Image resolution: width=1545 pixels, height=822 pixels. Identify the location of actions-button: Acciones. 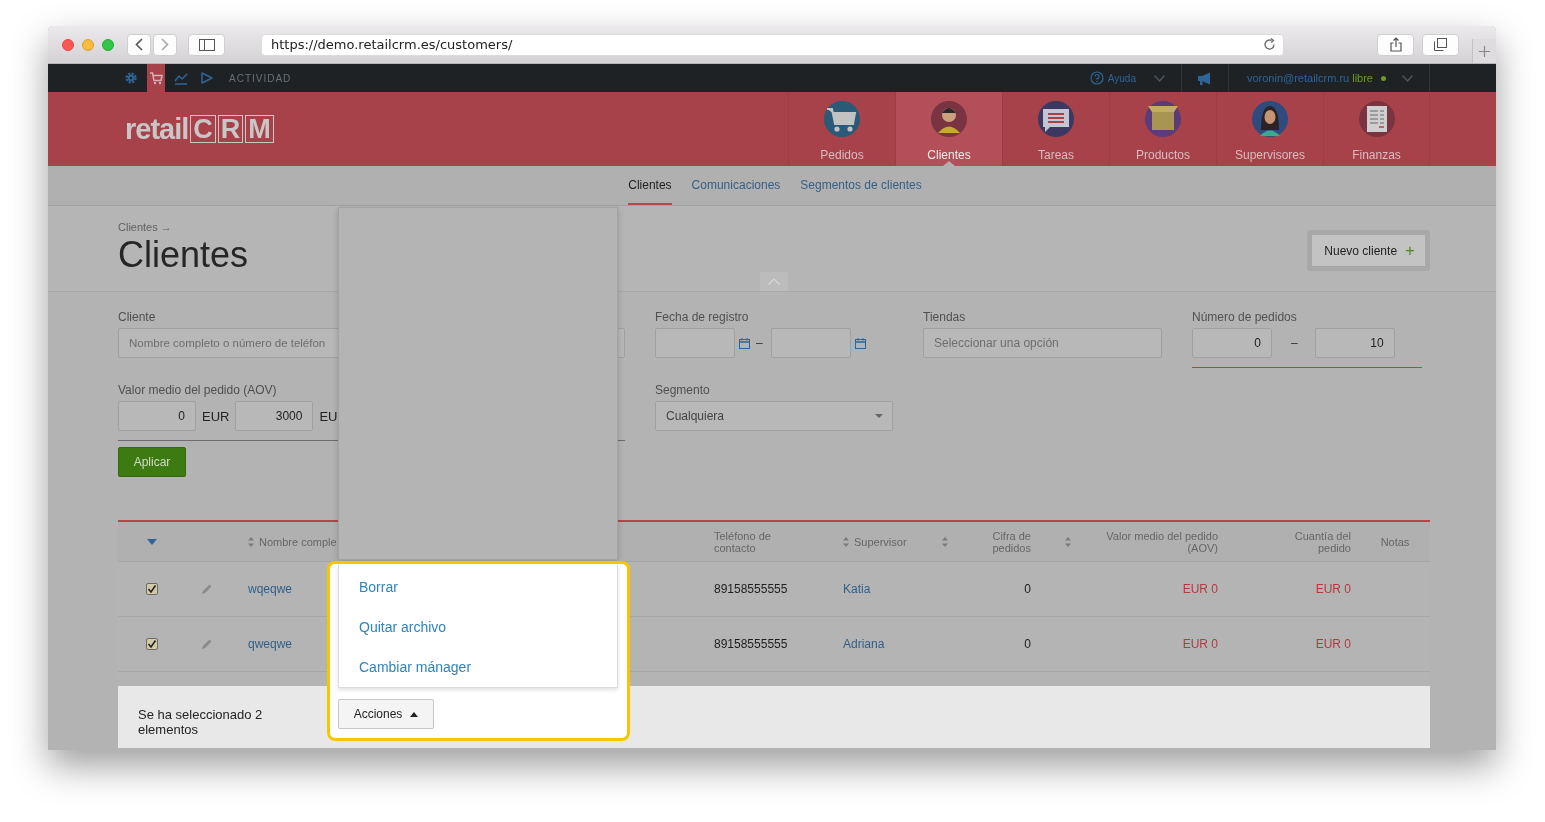
(386, 714).